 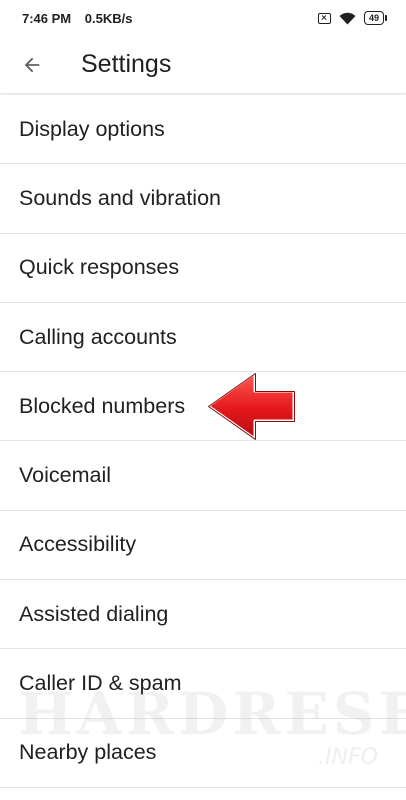 I want to click on battery-icon: 49, so click(x=375, y=18).